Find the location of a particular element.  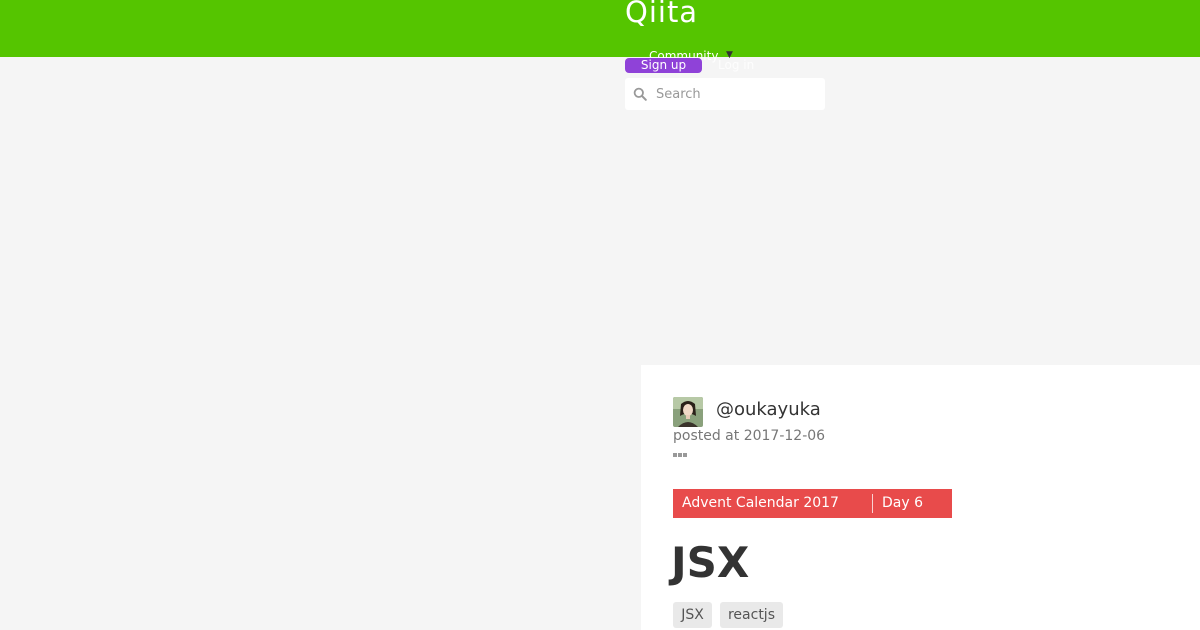

advent-calendar-banner: Advent Calendar 2017 Day 6 is located at coordinates (812, 503).